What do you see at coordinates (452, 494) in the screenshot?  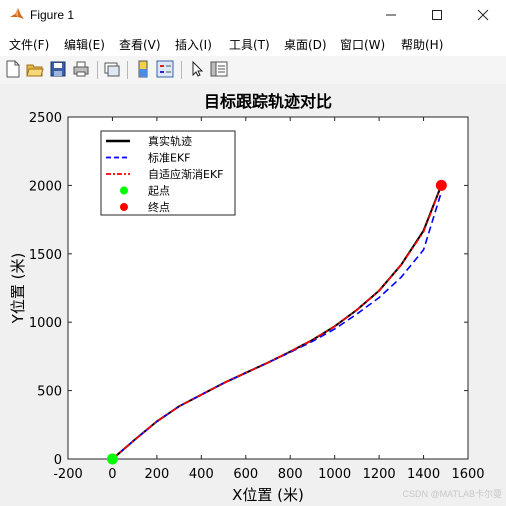 I see `watermark: CSDN @MATLAB卡尔曼` at bounding box center [452, 494].